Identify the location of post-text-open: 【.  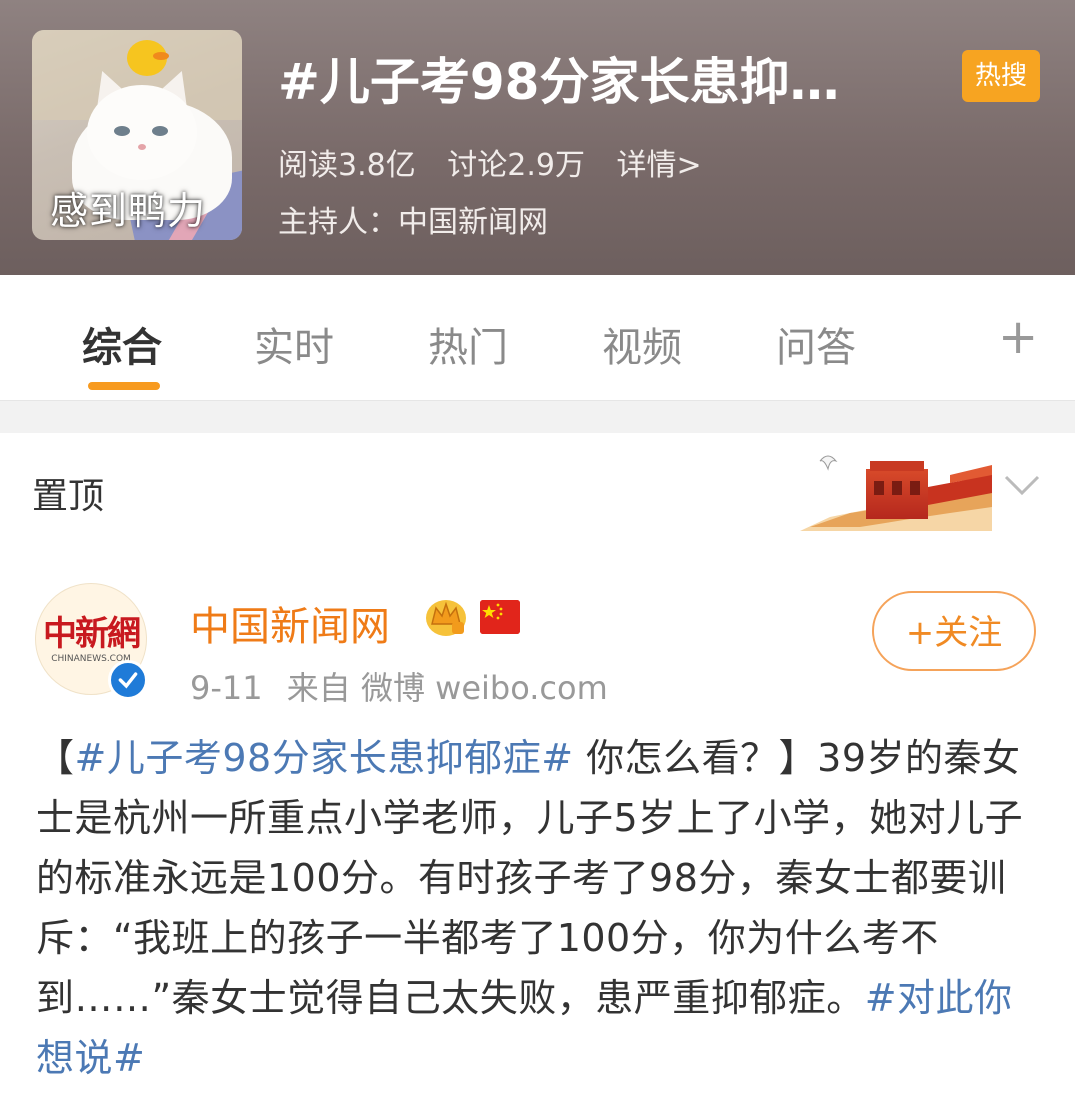
(55, 758).